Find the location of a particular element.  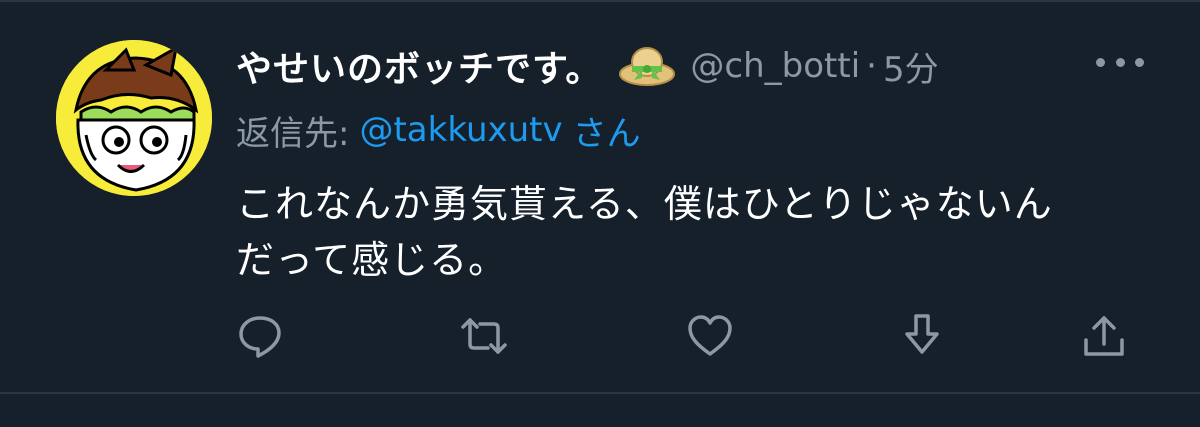

retweet-icon is located at coordinates (484, 336).